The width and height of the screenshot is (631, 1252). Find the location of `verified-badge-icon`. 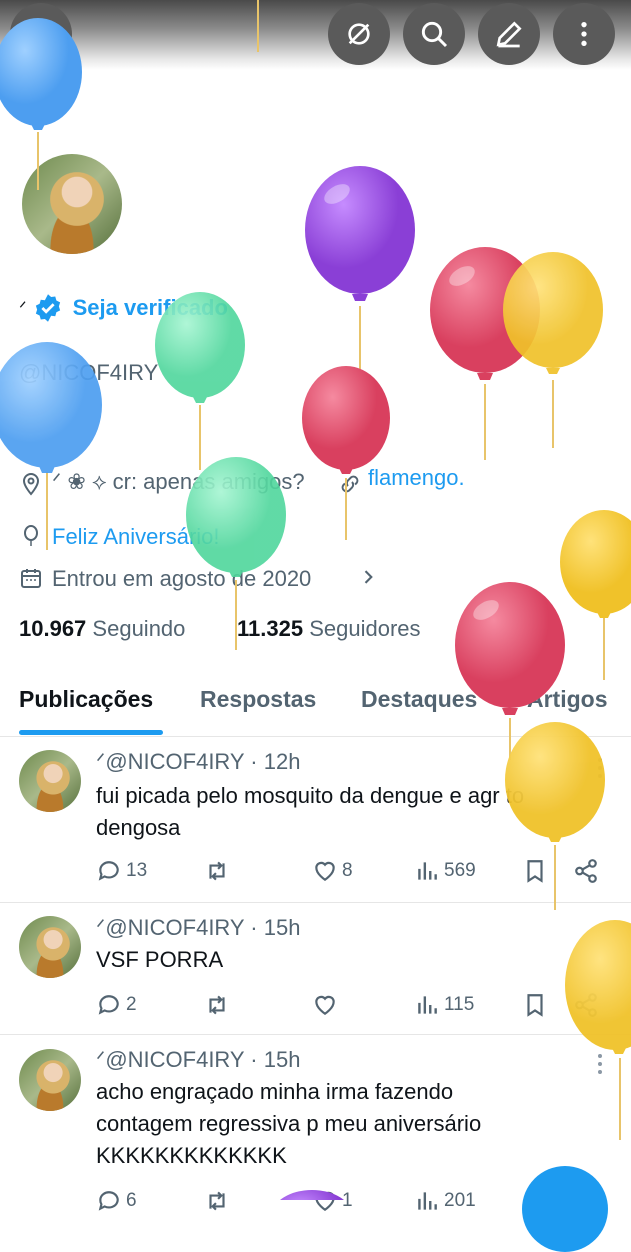

verified-badge-icon is located at coordinates (47, 308).